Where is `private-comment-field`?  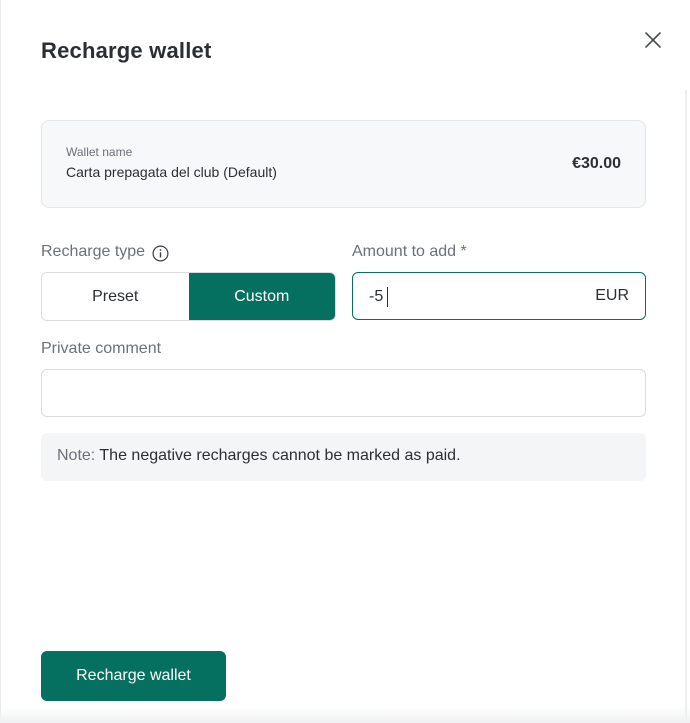
private-comment-field is located at coordinates (343, 393).